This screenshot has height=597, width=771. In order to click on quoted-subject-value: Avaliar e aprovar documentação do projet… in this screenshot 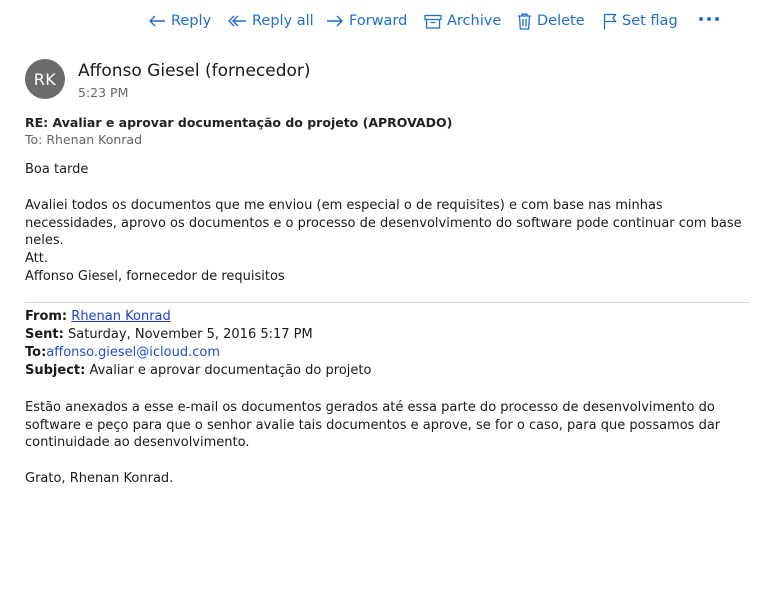, I will do `click(230, 370)`.